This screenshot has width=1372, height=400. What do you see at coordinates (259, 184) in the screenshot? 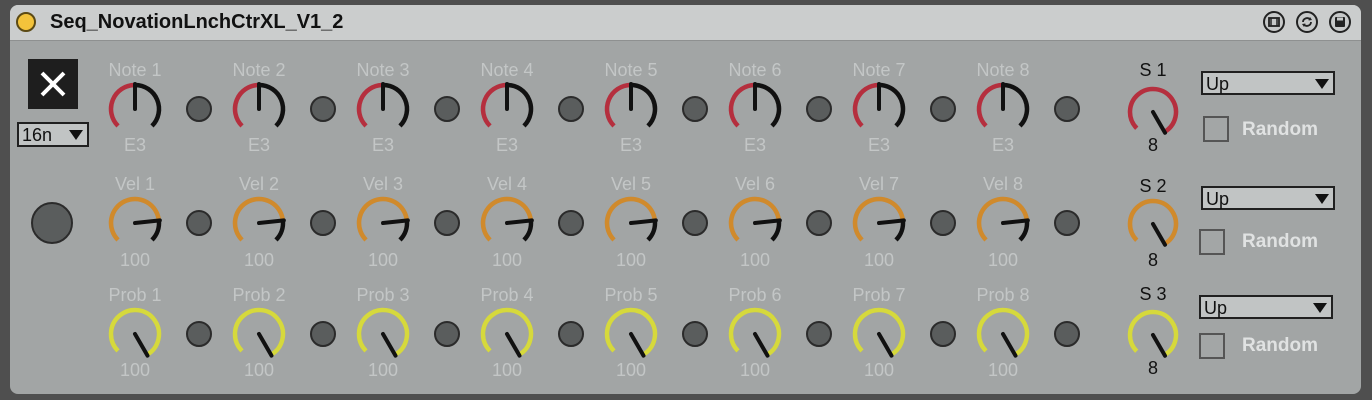
I see `vel-knob-2-label: Vel 2` at bounding box center [259, 184].